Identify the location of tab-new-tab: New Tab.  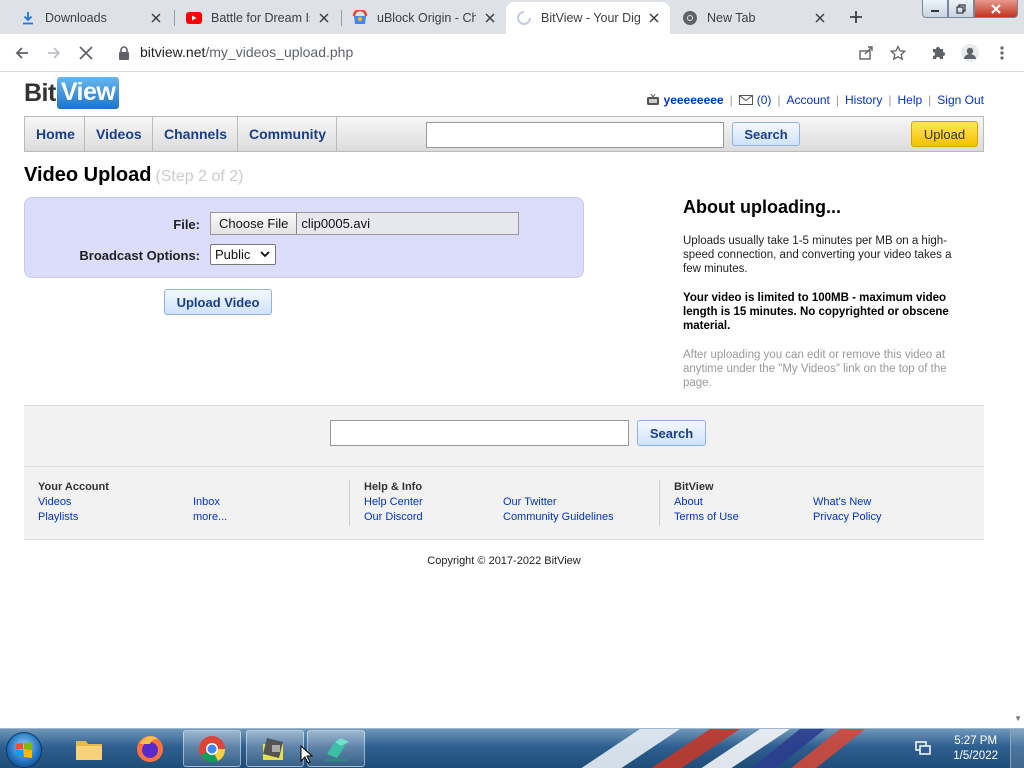
(754, 18).